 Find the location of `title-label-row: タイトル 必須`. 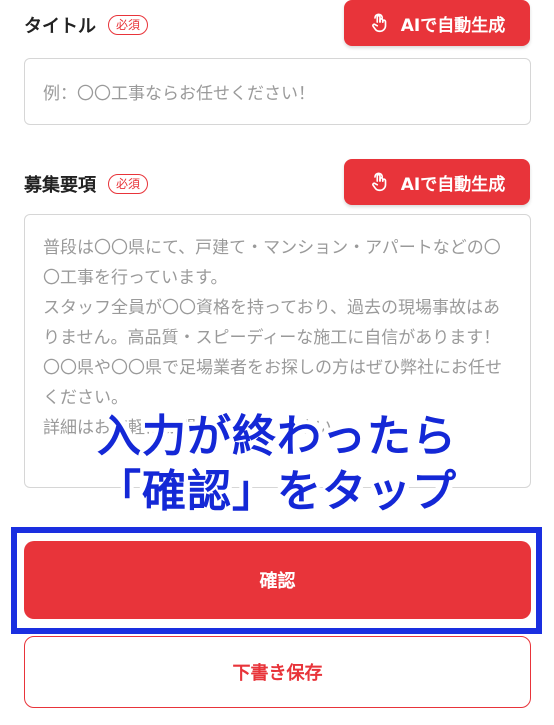

title-label-row: タイトル 必須 is located at coordinates (86, 25).